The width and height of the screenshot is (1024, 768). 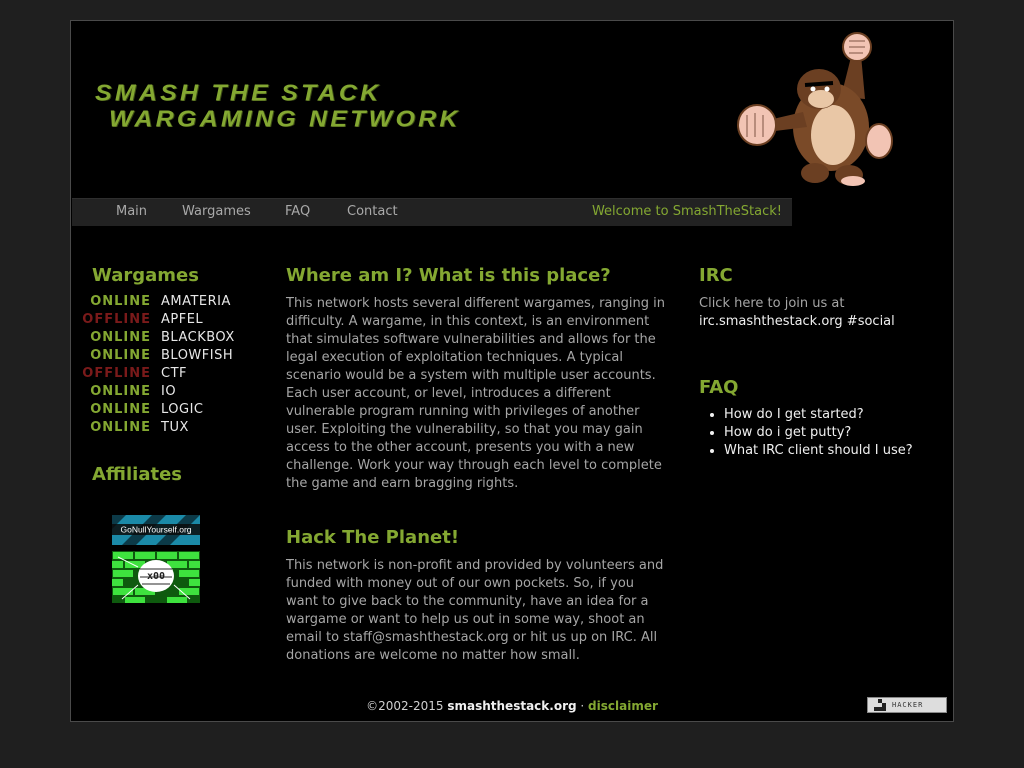 What do you see at coordinates (716, 275) in the screenshot?
I see `irc-heading: IRC` at bounding box center [716, 275].